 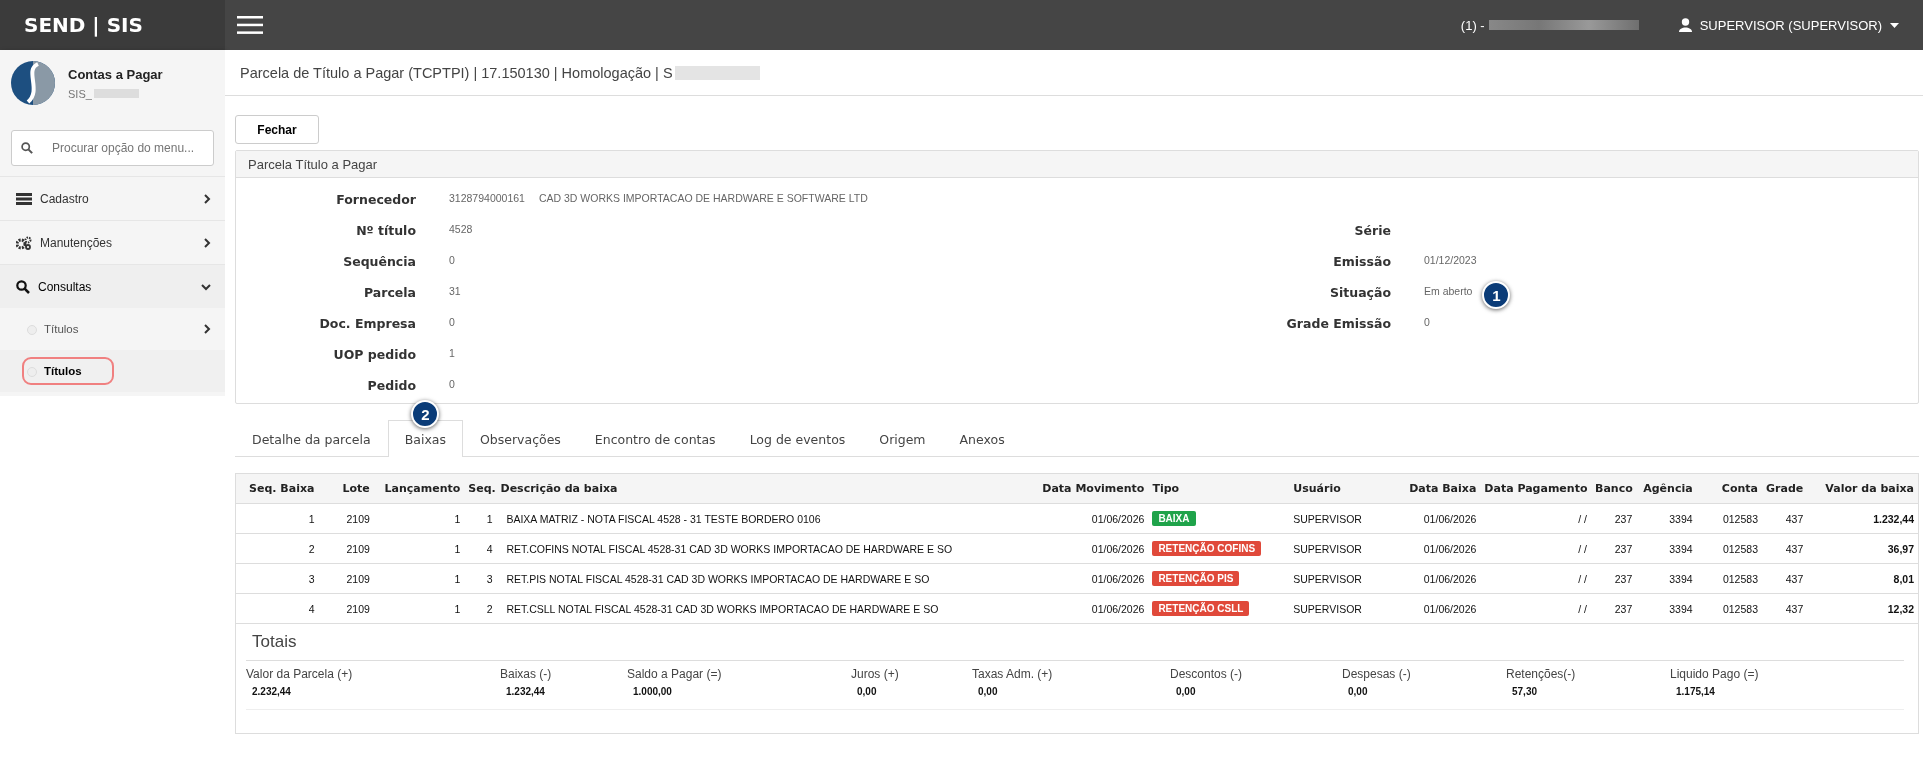 I want to click on module-title: Contas a Pagar, so click(x=115, y=74).